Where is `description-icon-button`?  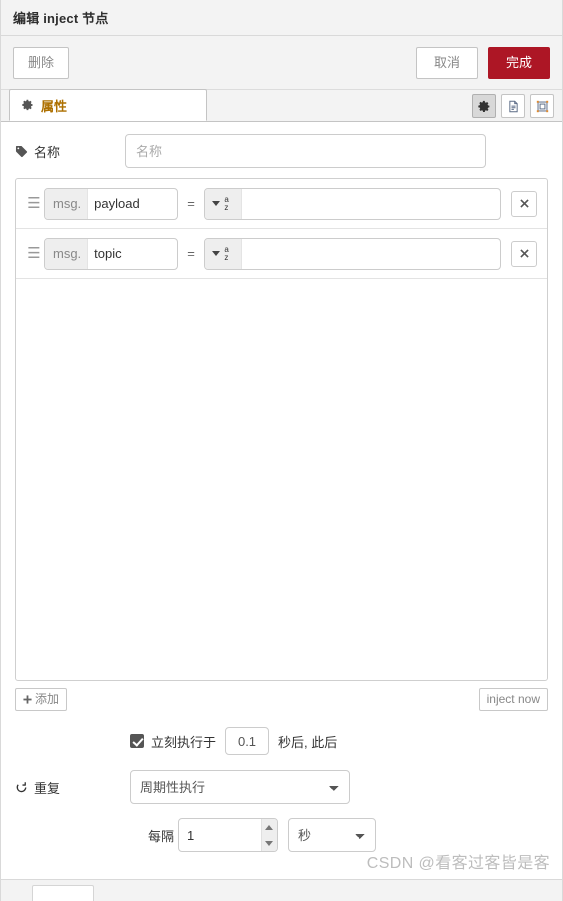
description-icon-button is located at coordinates (513, 106).